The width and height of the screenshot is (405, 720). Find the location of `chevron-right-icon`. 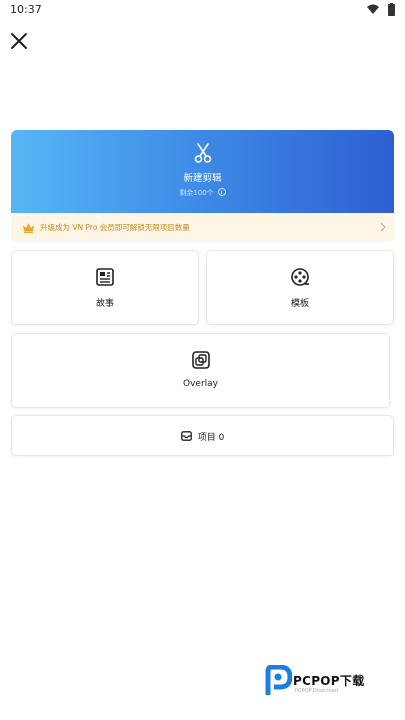

chevron-right-icon is located at coordinates (383, 227).